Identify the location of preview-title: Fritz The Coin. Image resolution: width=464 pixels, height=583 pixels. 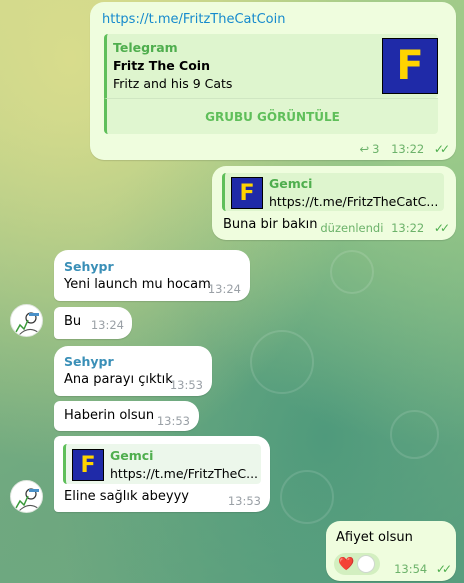
(161, 65).